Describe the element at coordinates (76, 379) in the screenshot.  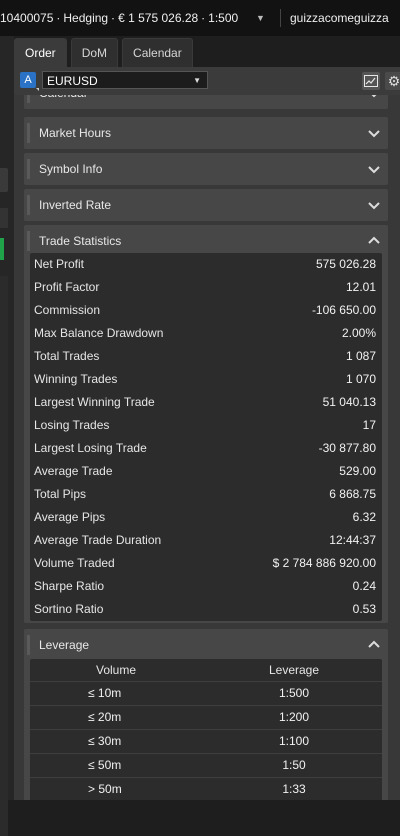
I see `stat-label: Winning Trades` at that location.